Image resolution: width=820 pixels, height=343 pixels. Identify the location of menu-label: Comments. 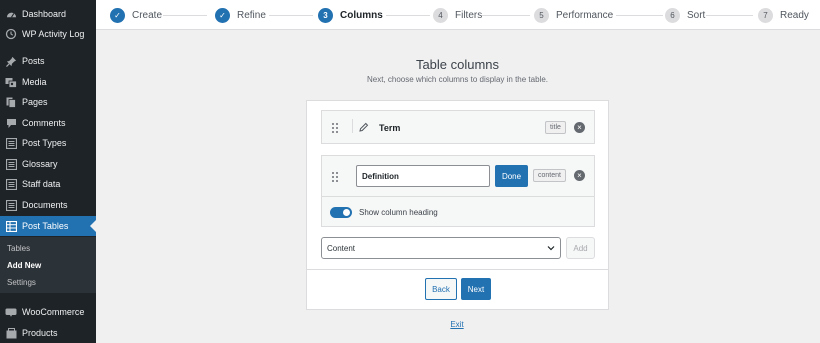
(44, 123).